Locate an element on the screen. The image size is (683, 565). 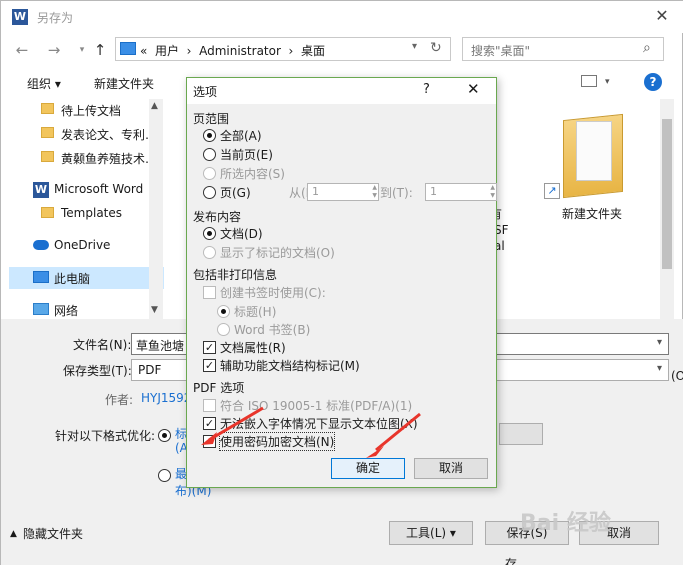
network-icon is located at coordinates (41, 309).